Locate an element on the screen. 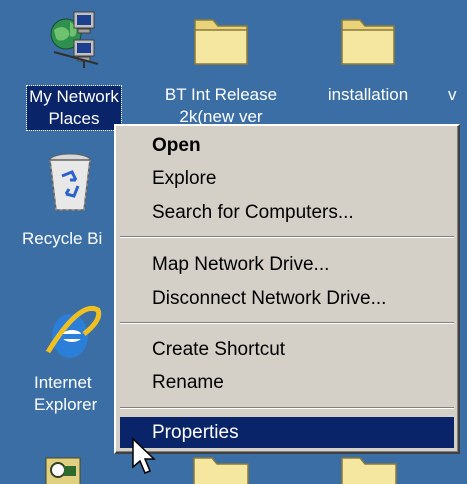  internet-explorer-icon is located at coordinates (73, 332).